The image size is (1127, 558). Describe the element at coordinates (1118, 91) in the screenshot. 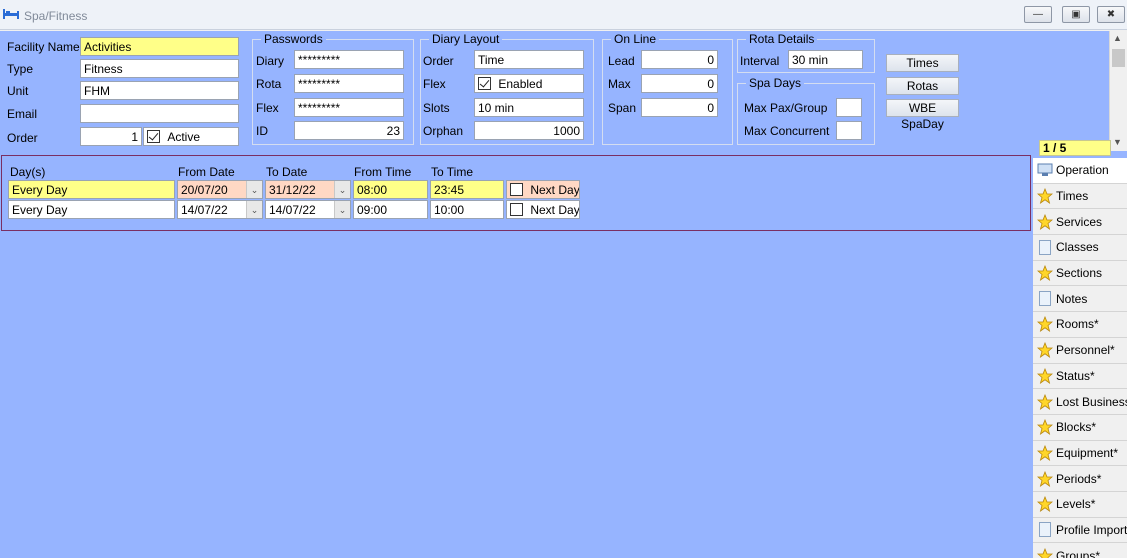

I see `vertical-scrollbar: ▲ ▼` at that location.